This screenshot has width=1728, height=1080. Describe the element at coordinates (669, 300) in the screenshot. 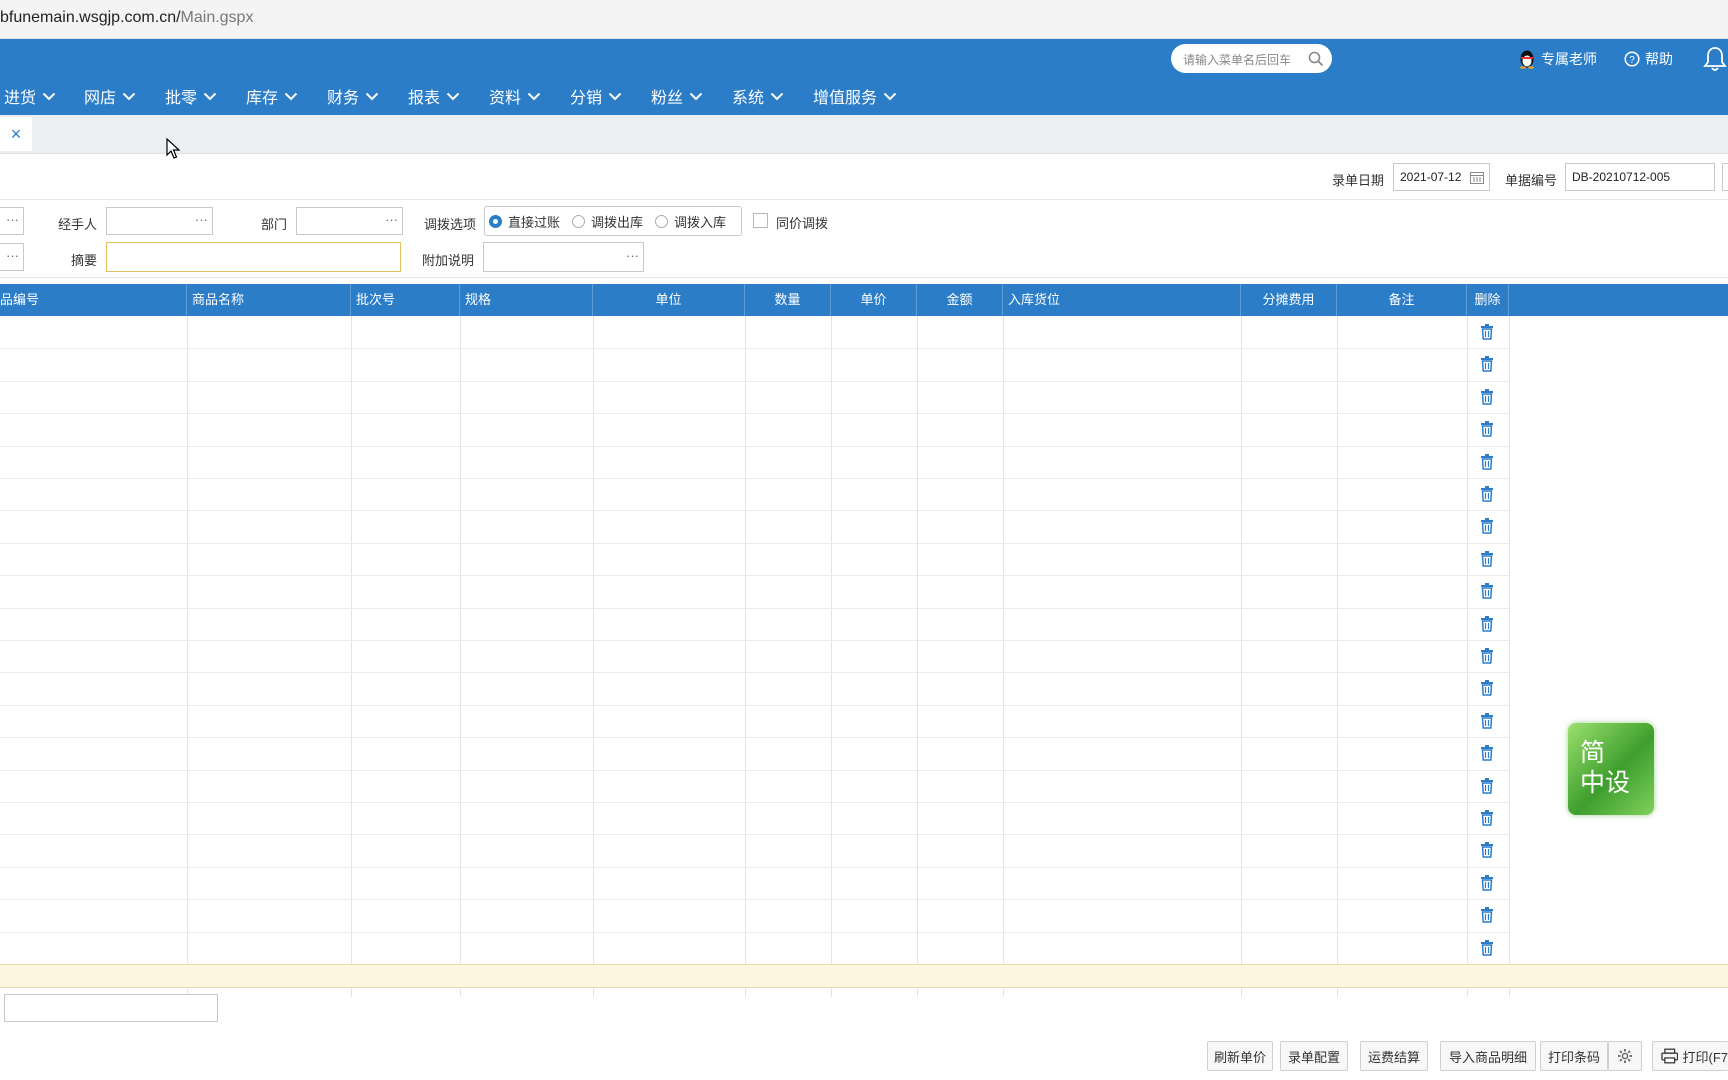

I see `col-unit: 单位` at that location.